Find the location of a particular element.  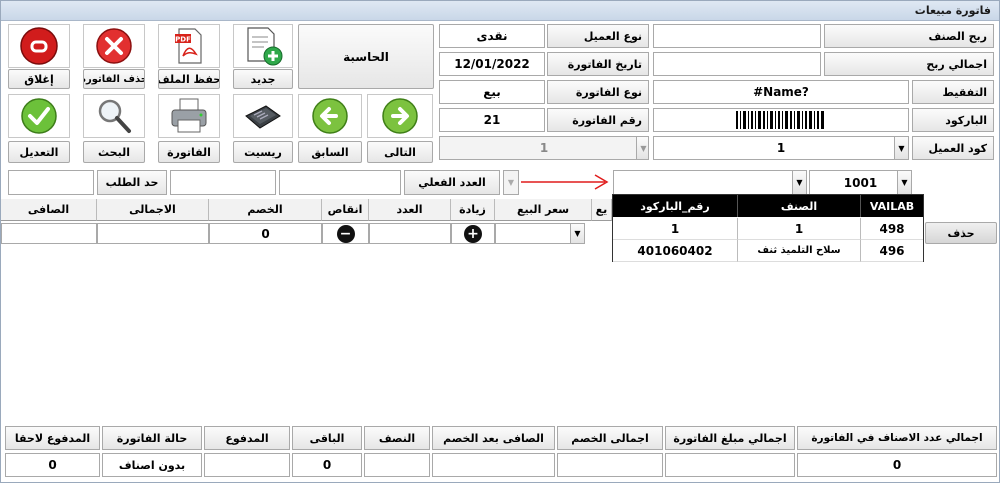

barcode-icon is located at coordinates (780, 120).